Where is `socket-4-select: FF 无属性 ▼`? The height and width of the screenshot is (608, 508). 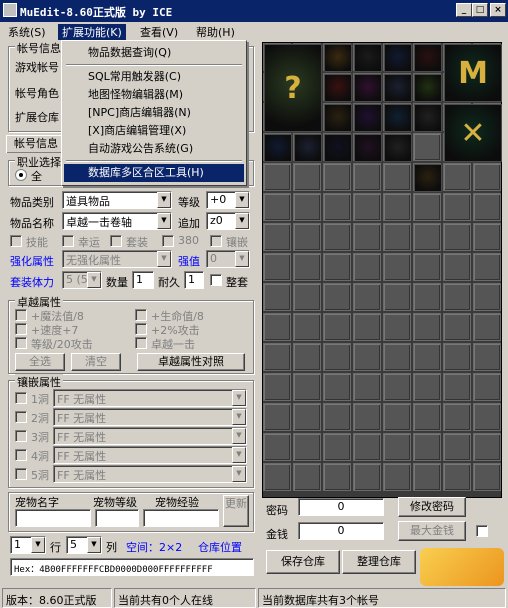 socket-4-select: FF 无属性 ▼ is located at coordinates (150, 455).